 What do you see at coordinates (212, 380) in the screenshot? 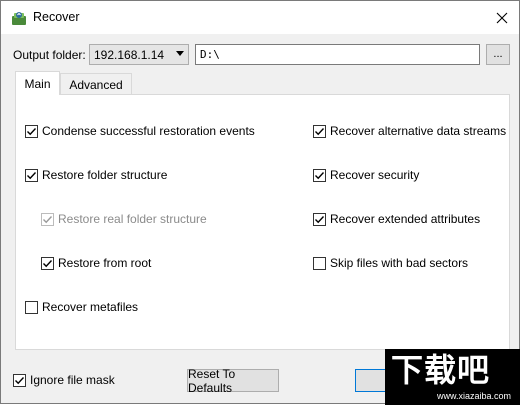
I see `reset-to-defaults-label: Reset To Defaults` at bounding box center [212, 380].